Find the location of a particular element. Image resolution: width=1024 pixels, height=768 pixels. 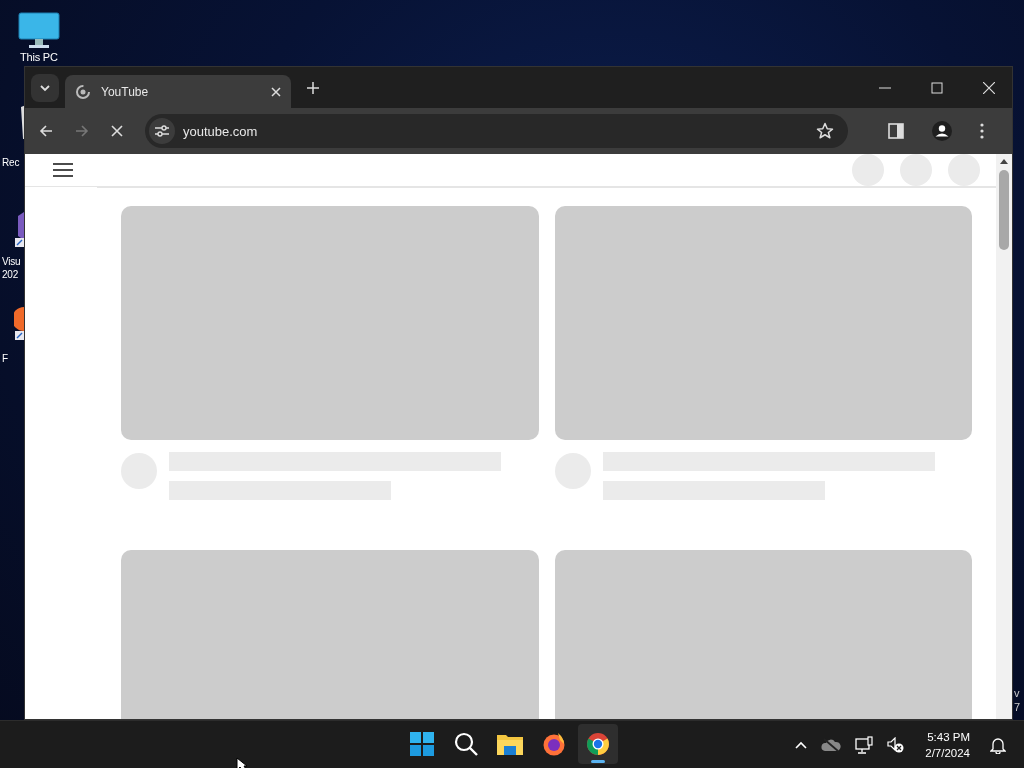

desktop-icon-label: Visu 202 is located at coordinates (11, 268).